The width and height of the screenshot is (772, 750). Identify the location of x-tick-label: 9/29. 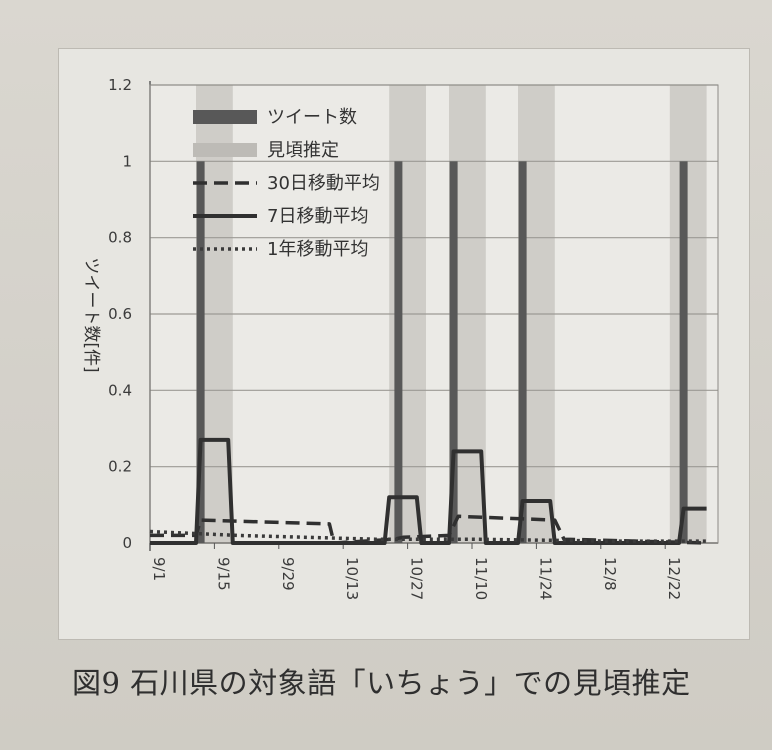
(288, 574).